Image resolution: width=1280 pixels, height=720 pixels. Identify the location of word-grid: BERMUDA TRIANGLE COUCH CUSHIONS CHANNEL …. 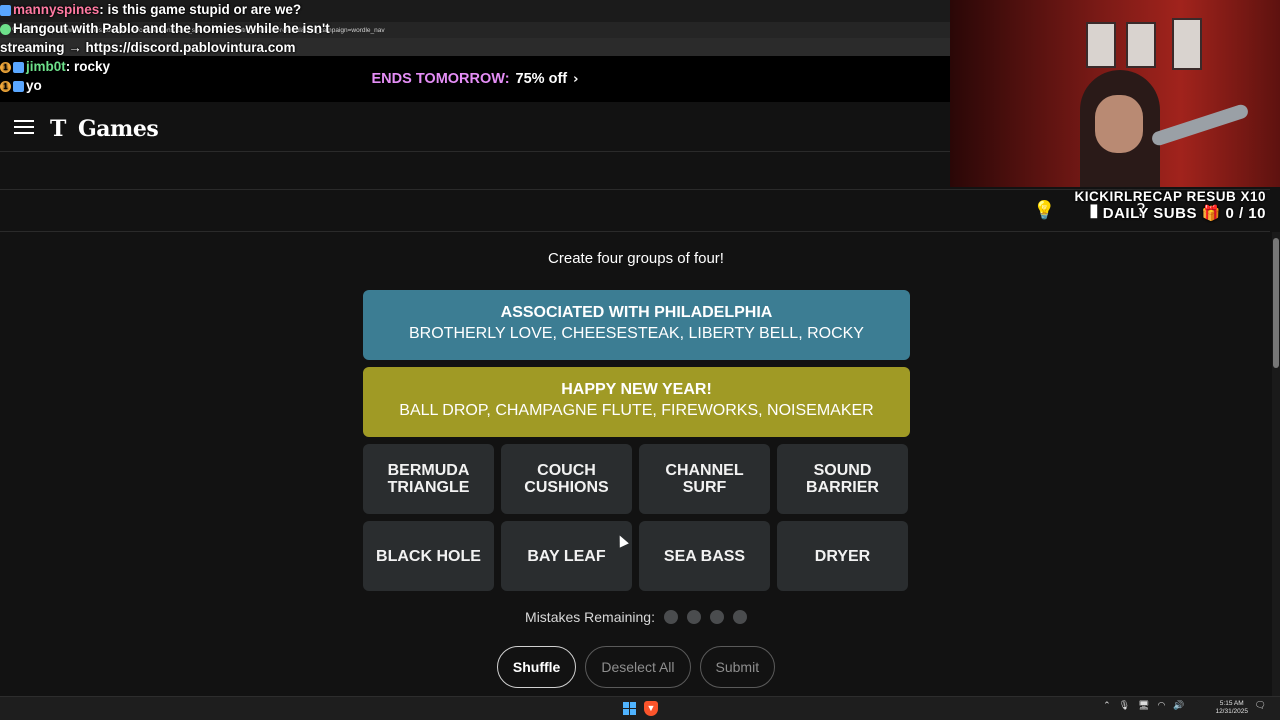
(636, 517).